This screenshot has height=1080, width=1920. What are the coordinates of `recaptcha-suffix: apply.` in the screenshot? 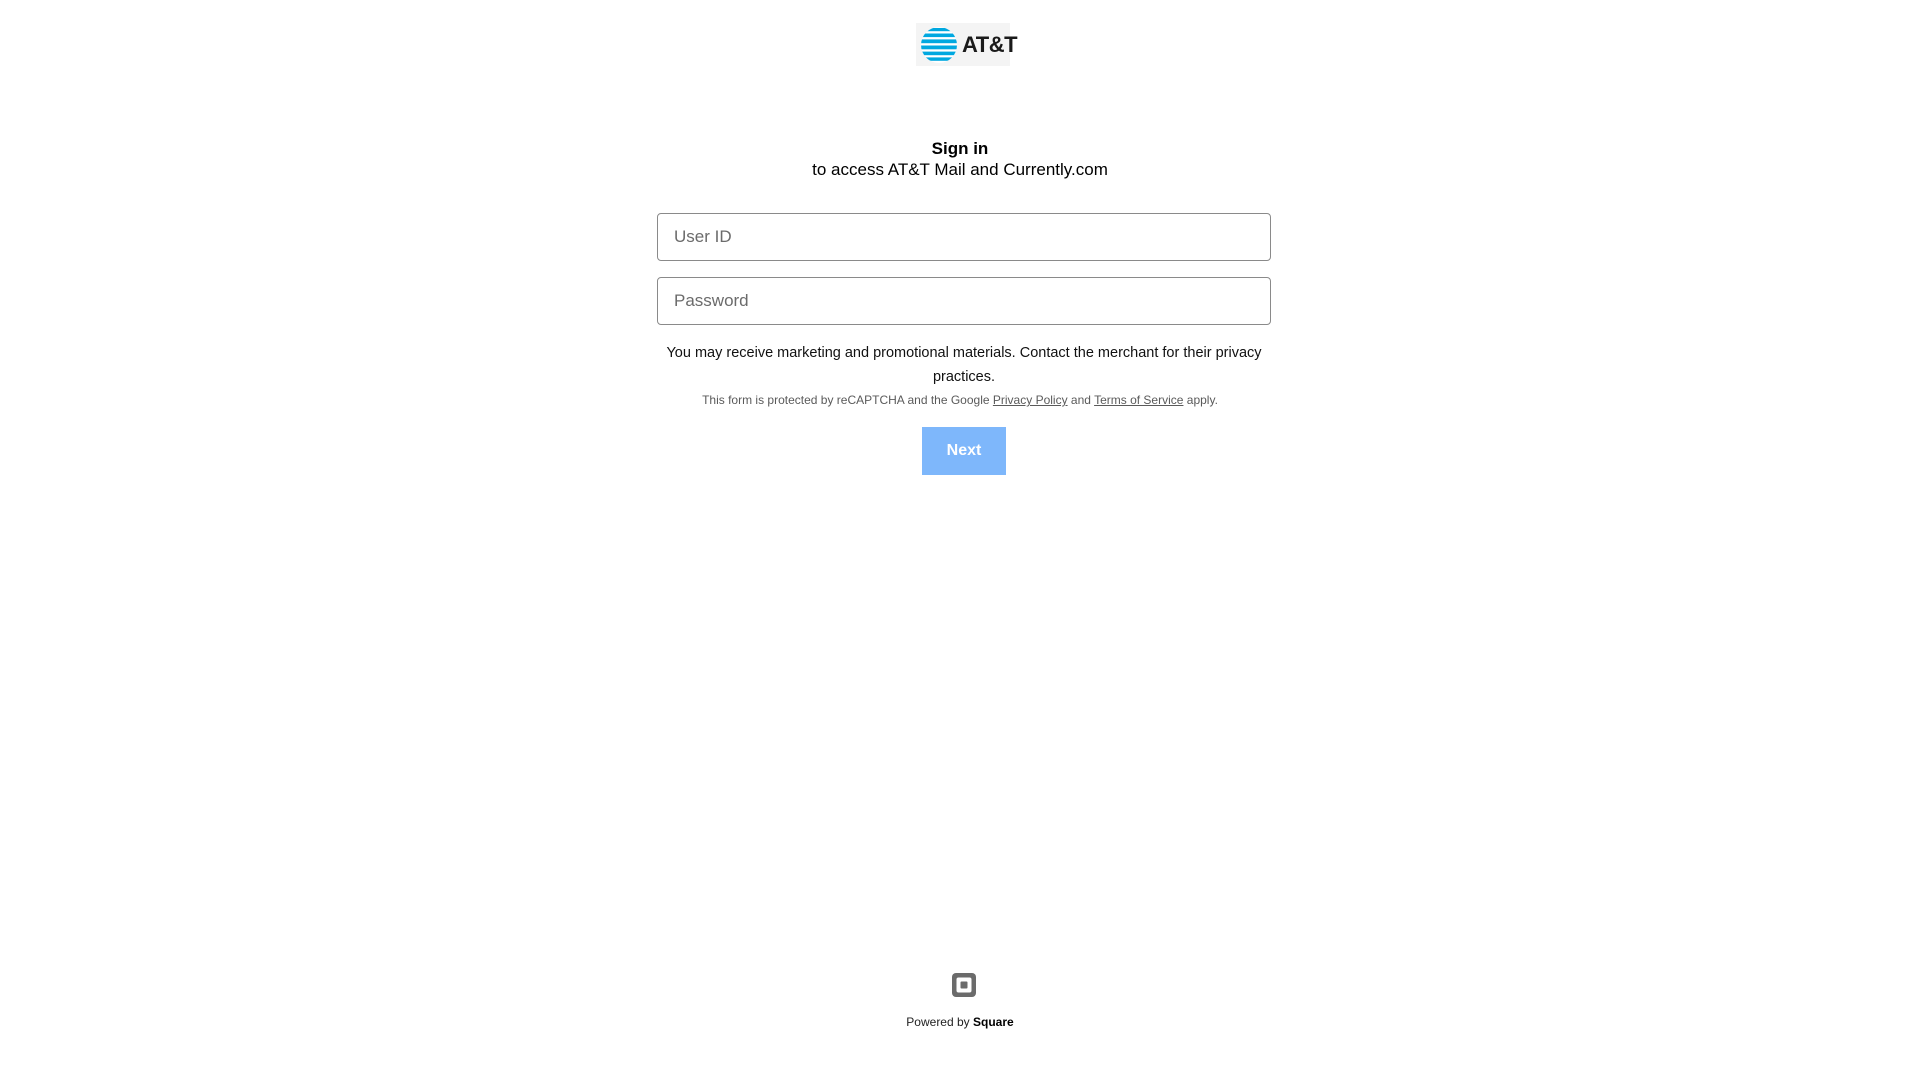 It's located at (1202, 400).